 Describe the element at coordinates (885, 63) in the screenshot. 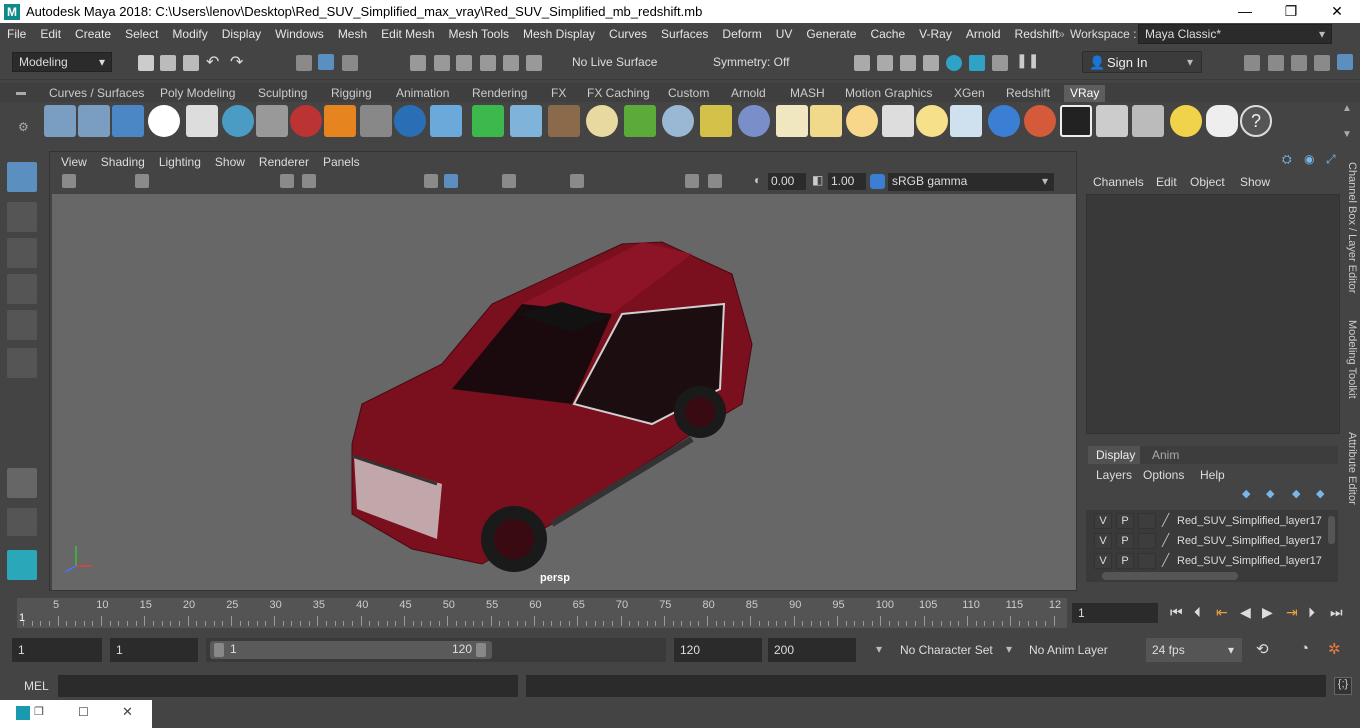

I see `render-frame-icon` at that location.